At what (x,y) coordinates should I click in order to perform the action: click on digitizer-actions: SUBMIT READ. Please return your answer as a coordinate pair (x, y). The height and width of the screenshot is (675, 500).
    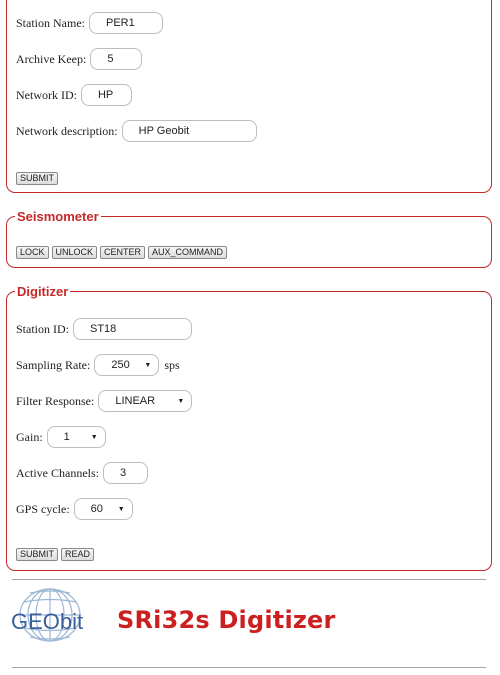
    Looking at the image, I should click on (56, 554).